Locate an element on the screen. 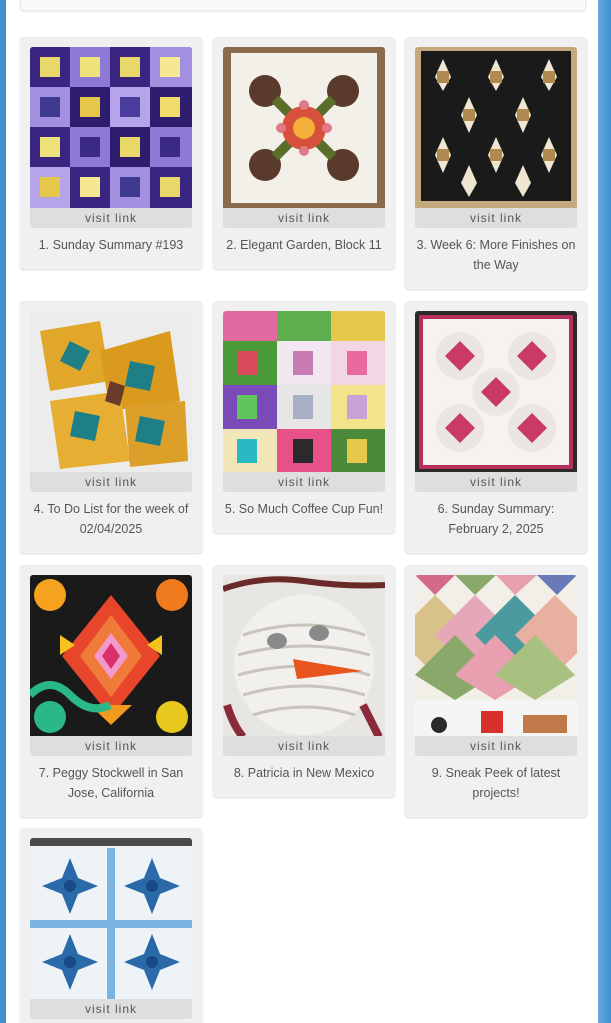 The width and height of the screenshot is (611, 1023). link-caption: 9. Sneak Peek of latest projects! is located at coordinates (496, 783).